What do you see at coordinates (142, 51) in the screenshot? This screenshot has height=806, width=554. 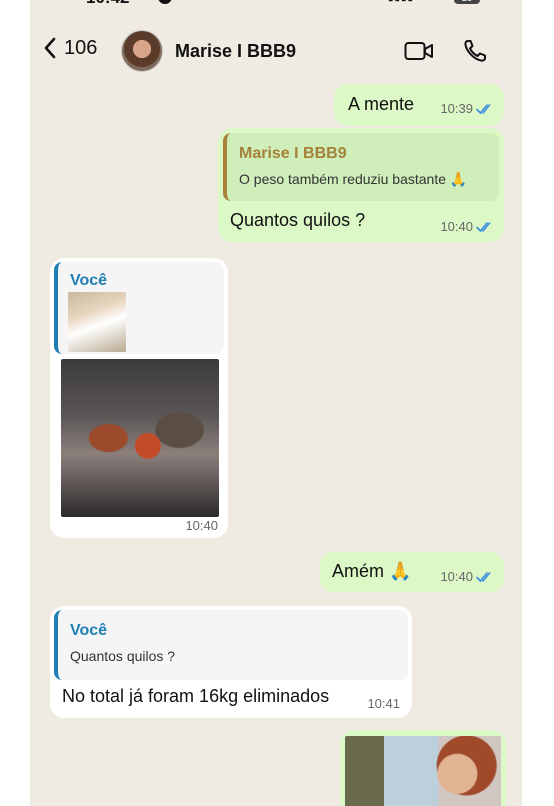 I see `avatar` at bounding box center [142, 51].